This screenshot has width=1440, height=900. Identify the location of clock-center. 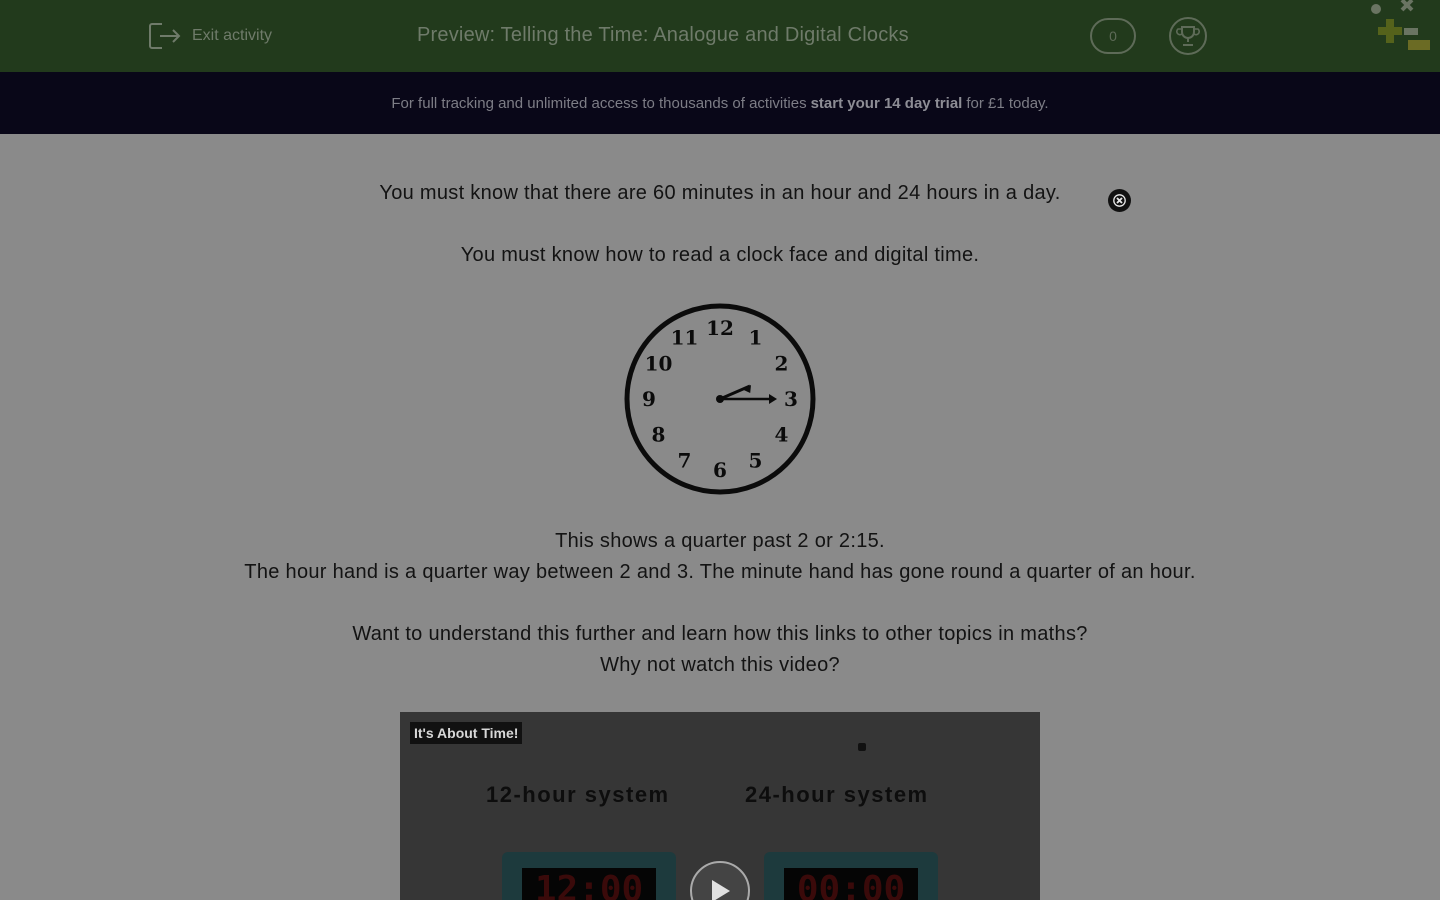
(720, 399).